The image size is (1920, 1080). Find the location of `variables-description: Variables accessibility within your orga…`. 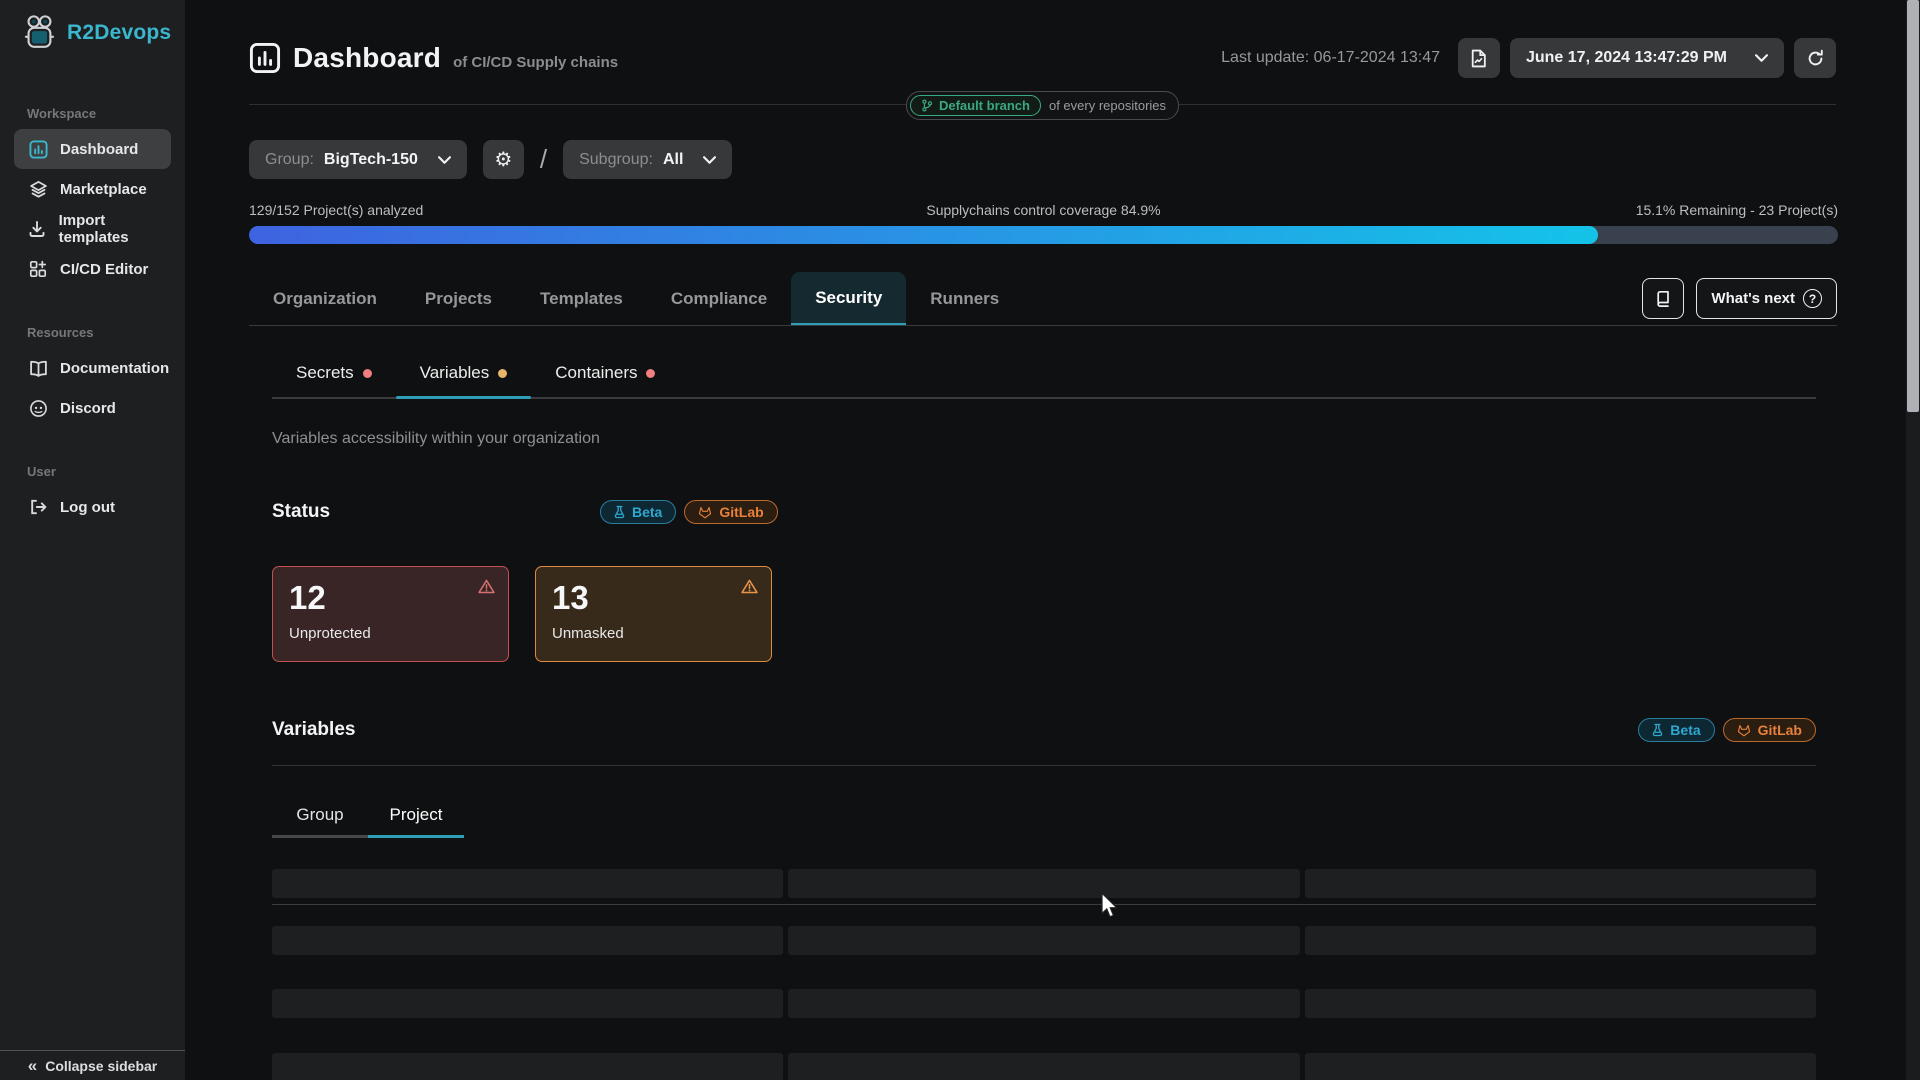

variables-description: Variables accessibility within your orga… is located at coordinates (436, 438).